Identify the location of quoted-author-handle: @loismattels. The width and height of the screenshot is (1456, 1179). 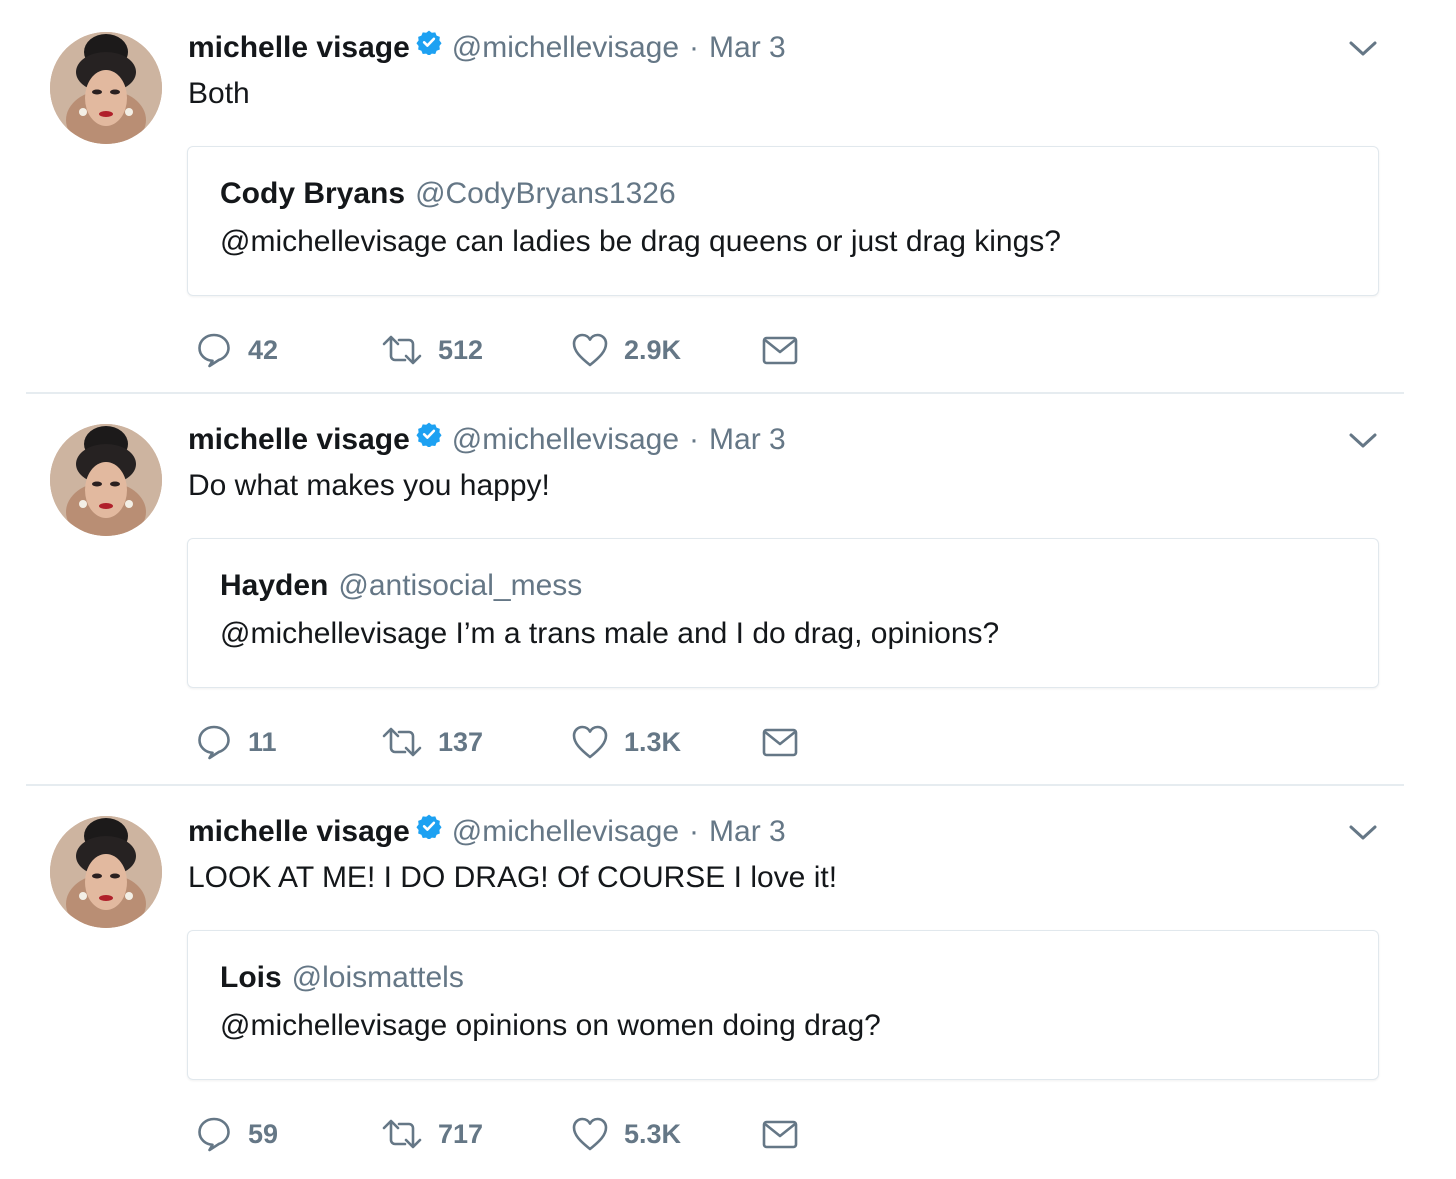
(377, 977).